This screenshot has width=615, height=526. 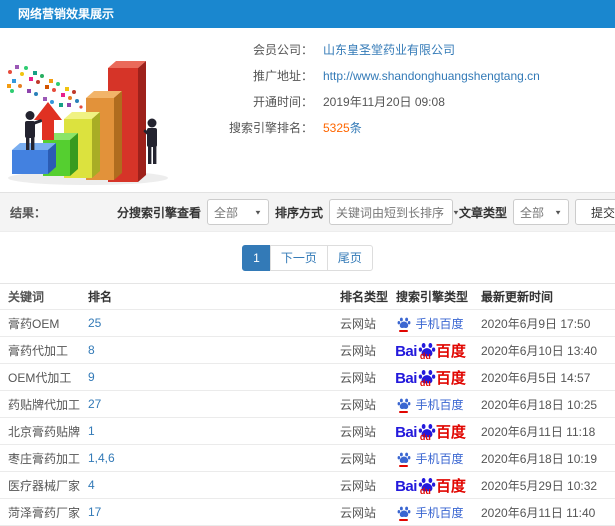 What do you see at coordinates (349, 258) in the screenshot?
I see `last-page-button: 尾页` at bounding box center [349, 258].